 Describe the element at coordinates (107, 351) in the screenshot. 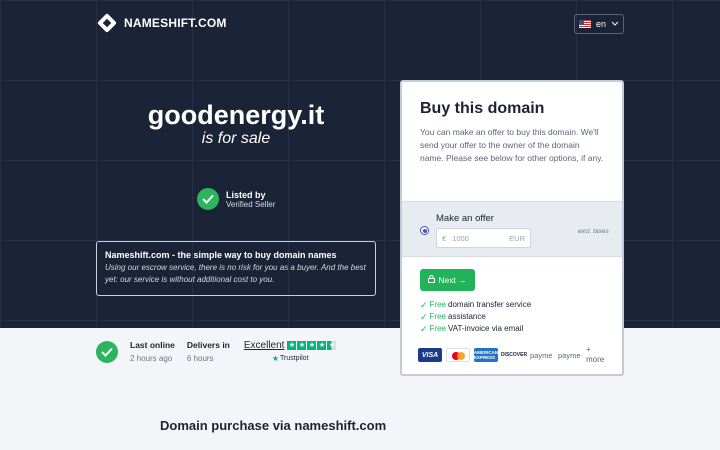

I see `seller-check-icon` at that location.